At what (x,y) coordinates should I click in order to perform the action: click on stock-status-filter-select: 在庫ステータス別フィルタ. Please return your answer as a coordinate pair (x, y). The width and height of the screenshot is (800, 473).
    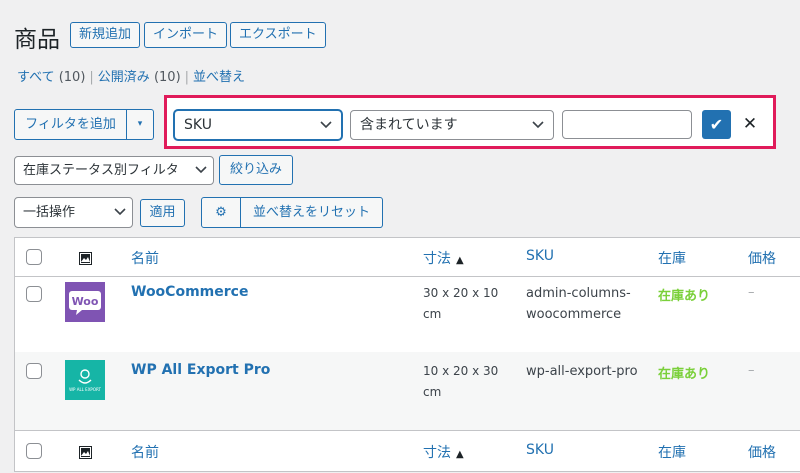
    Looking at the image, I should click on (114, 170).